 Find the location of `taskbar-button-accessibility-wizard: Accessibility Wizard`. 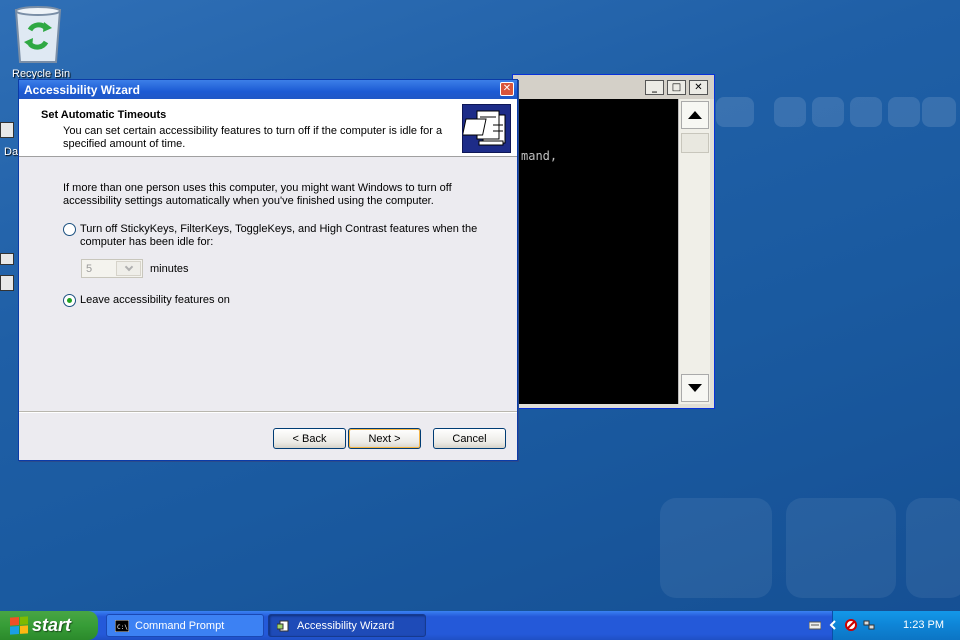

taskbar-button-accessibility-wizard: Accessibility Wizard is located at coordinates (347, 625).